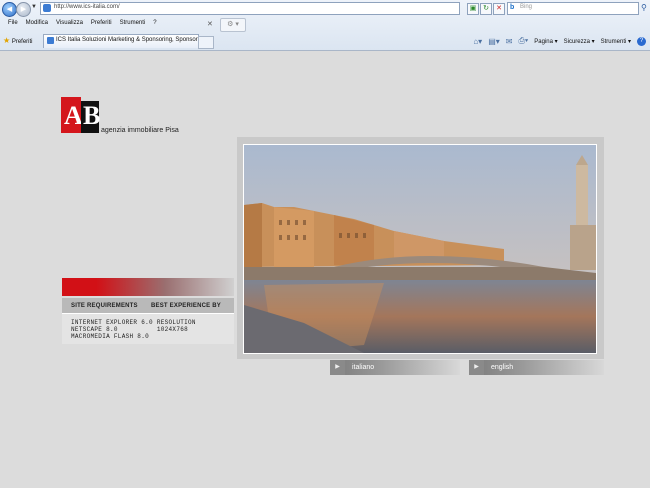 Image resolution: width=650 pixels, height=488 pixels. I want to click on favorites-button: ★ Preferiti, so click(18, 40).